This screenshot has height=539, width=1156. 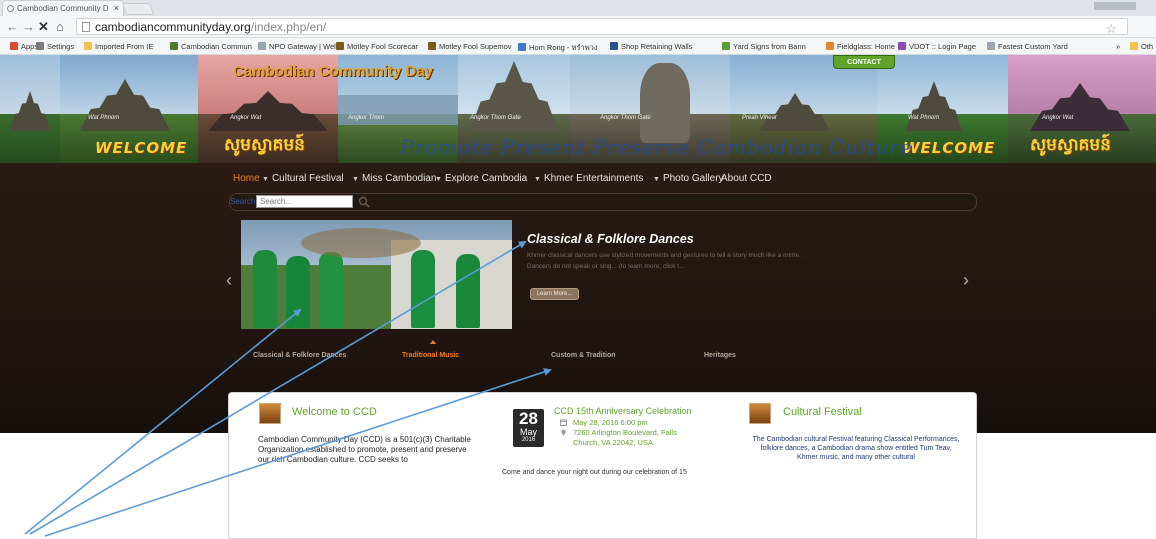 What do you see at coordinates (1118, 46) in the screenshot?
I see `bookmark-item: »` at bounding box center [1118, 46].